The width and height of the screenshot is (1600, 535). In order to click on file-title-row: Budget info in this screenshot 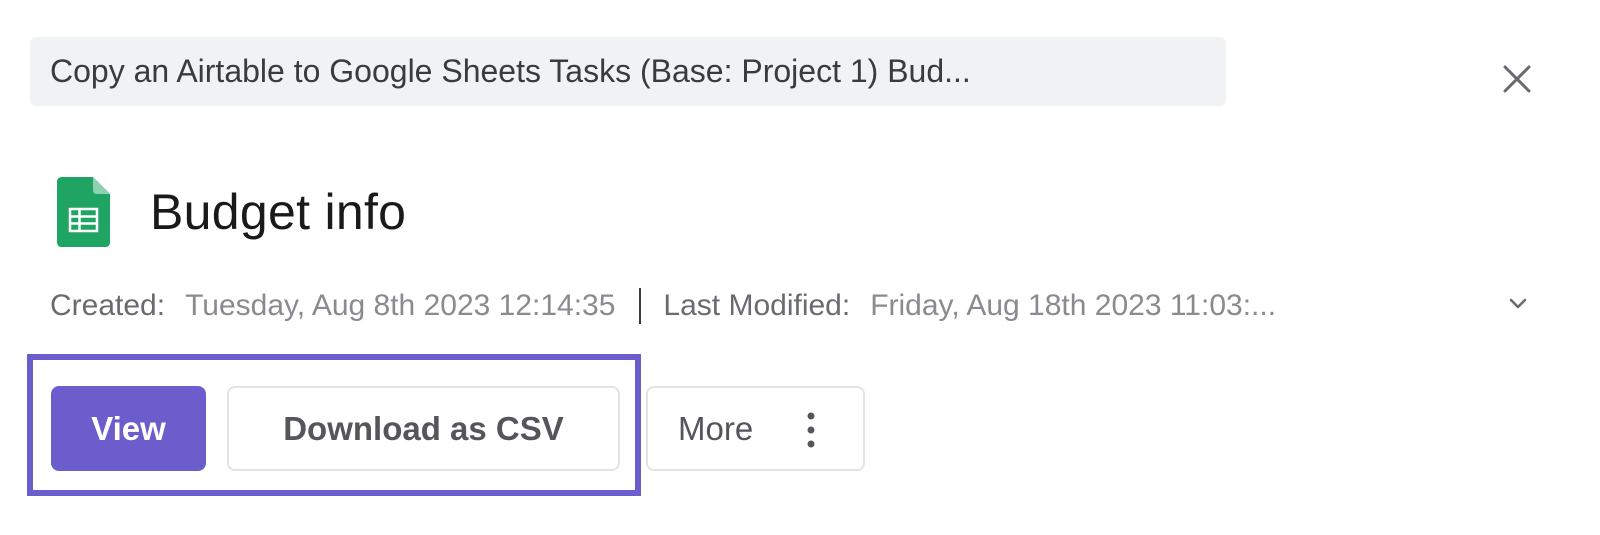, I will do `click(231, 212)`.